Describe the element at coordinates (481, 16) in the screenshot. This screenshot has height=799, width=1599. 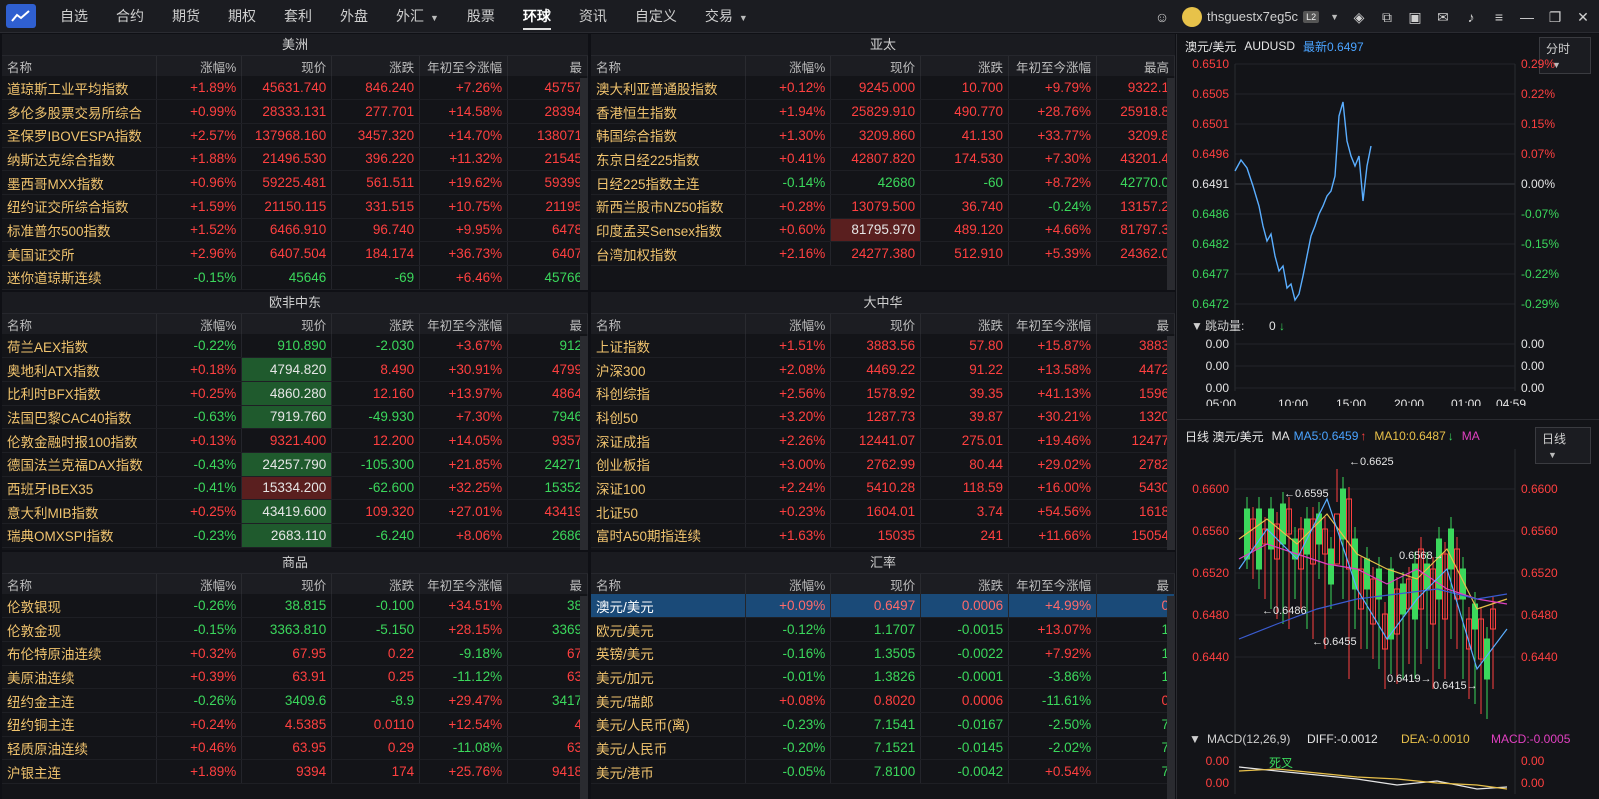
I see `nav-item-7: 股票` at that location.